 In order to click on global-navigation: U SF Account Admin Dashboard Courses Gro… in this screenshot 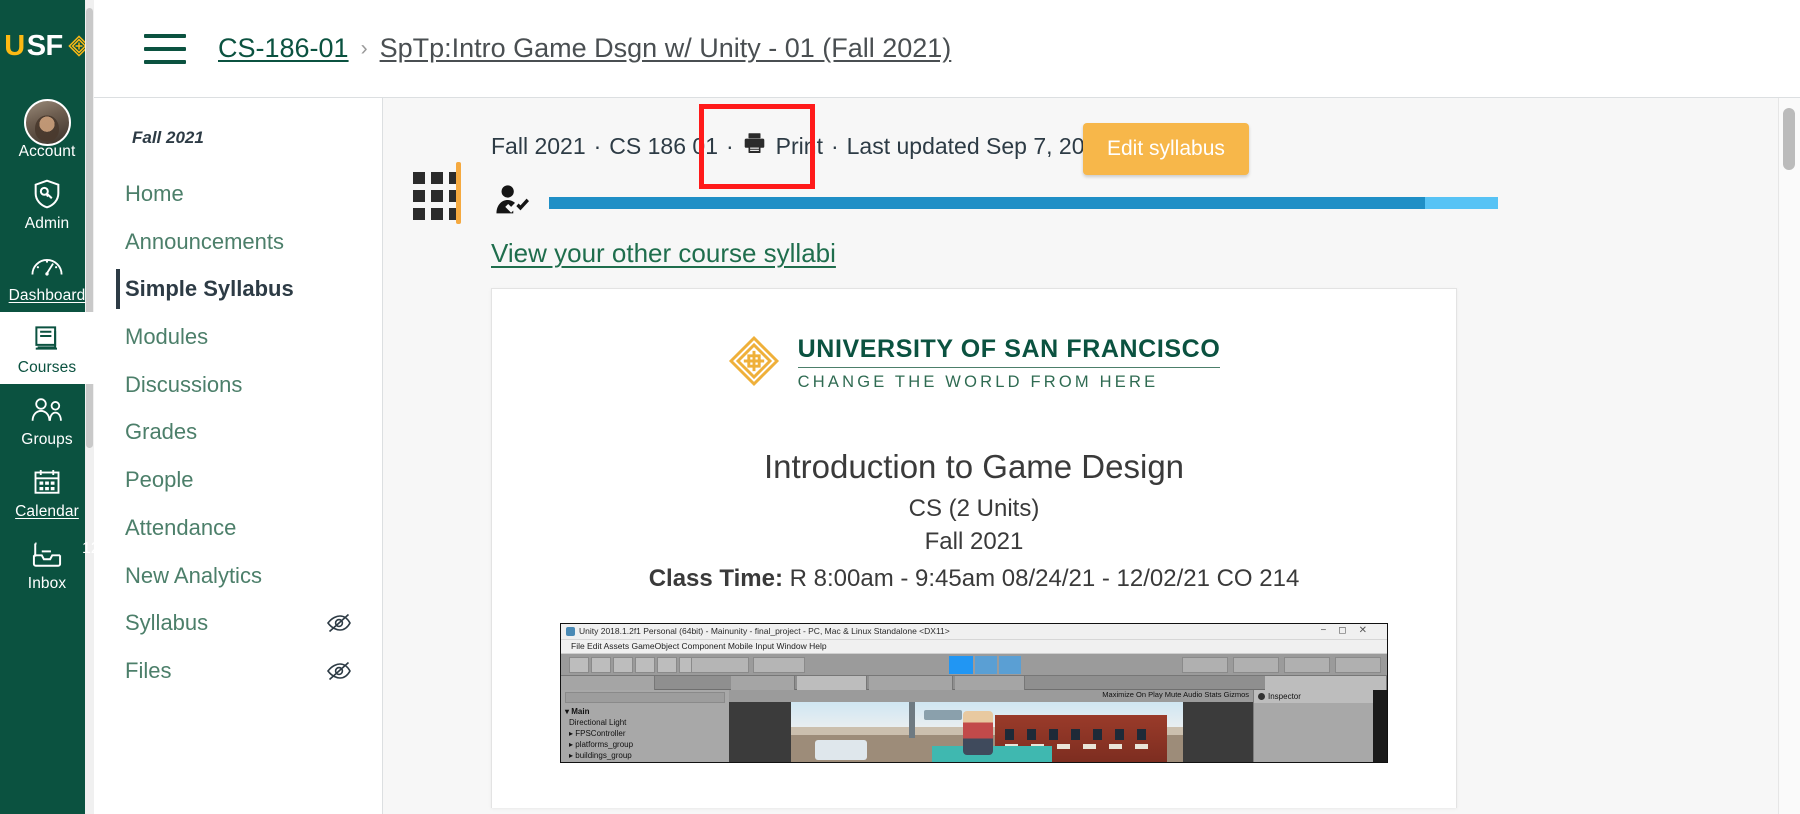, I will do `click(47, 407)`.